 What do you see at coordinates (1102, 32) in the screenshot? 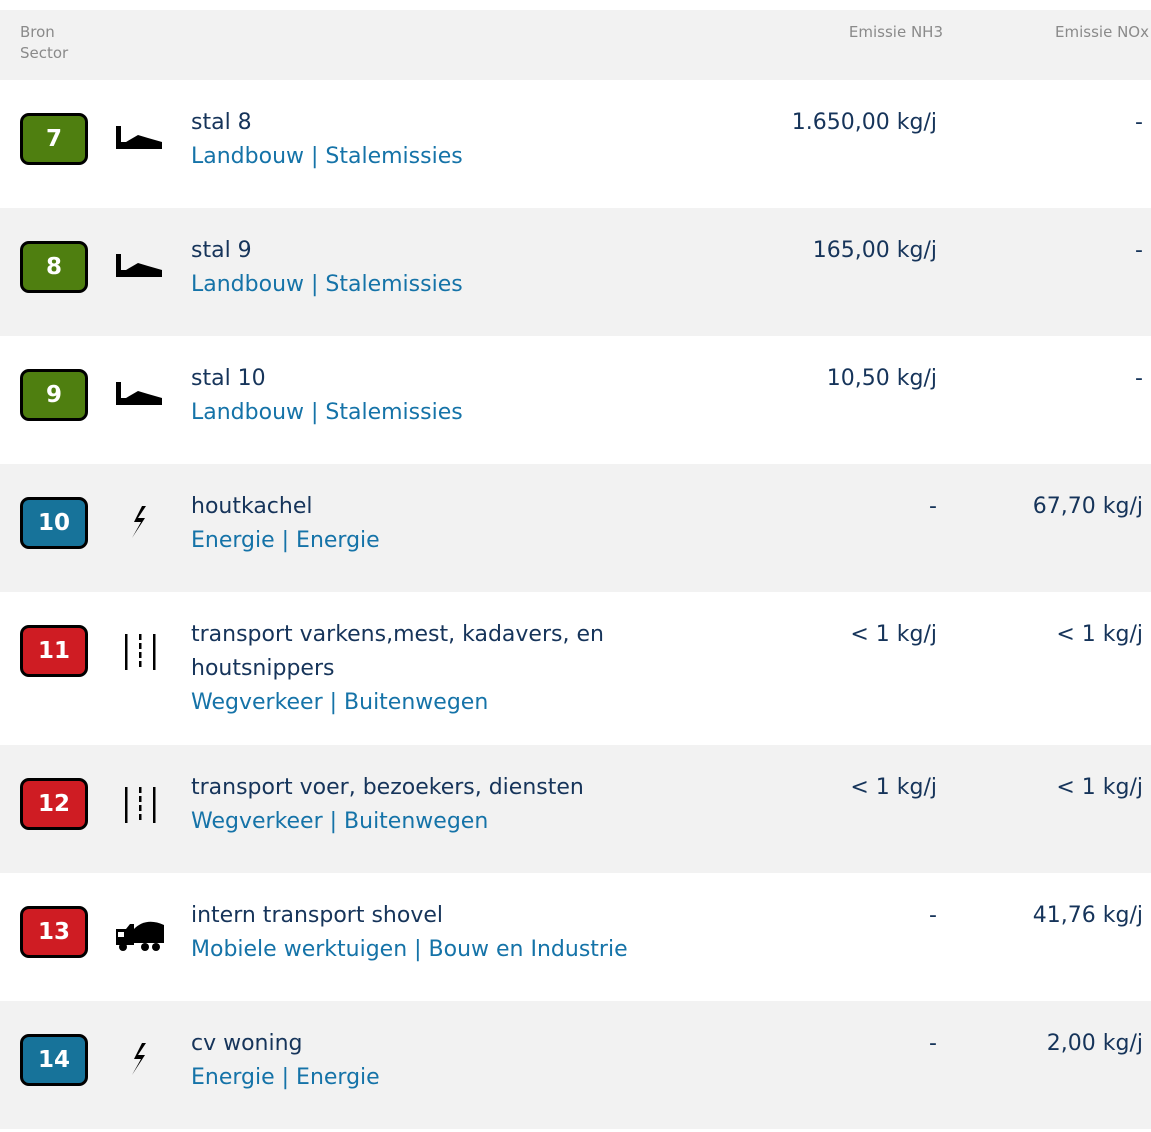
I see `header-emission-nox: Emissie NOx` at bounding box center [1102, 32].